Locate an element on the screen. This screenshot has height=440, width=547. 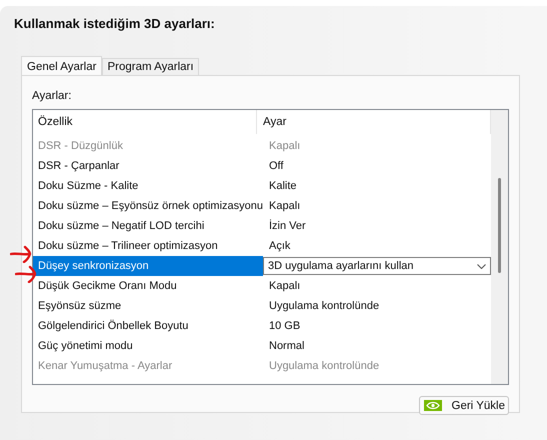
setting-name: Doku süzme – Eşyönsüz örnek optimizasyonu is located at coordinates (148, 206).